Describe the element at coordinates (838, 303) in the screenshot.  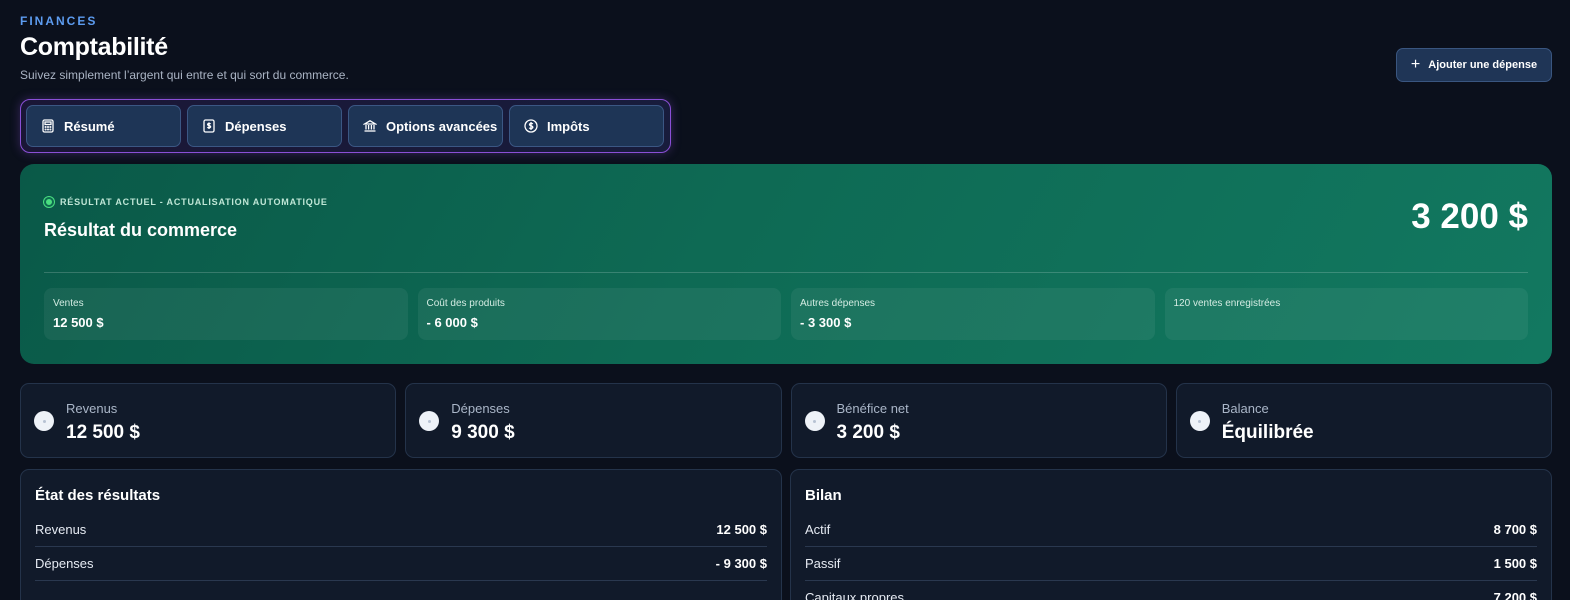
I see `stat-label: Autres dépenses` at that location.